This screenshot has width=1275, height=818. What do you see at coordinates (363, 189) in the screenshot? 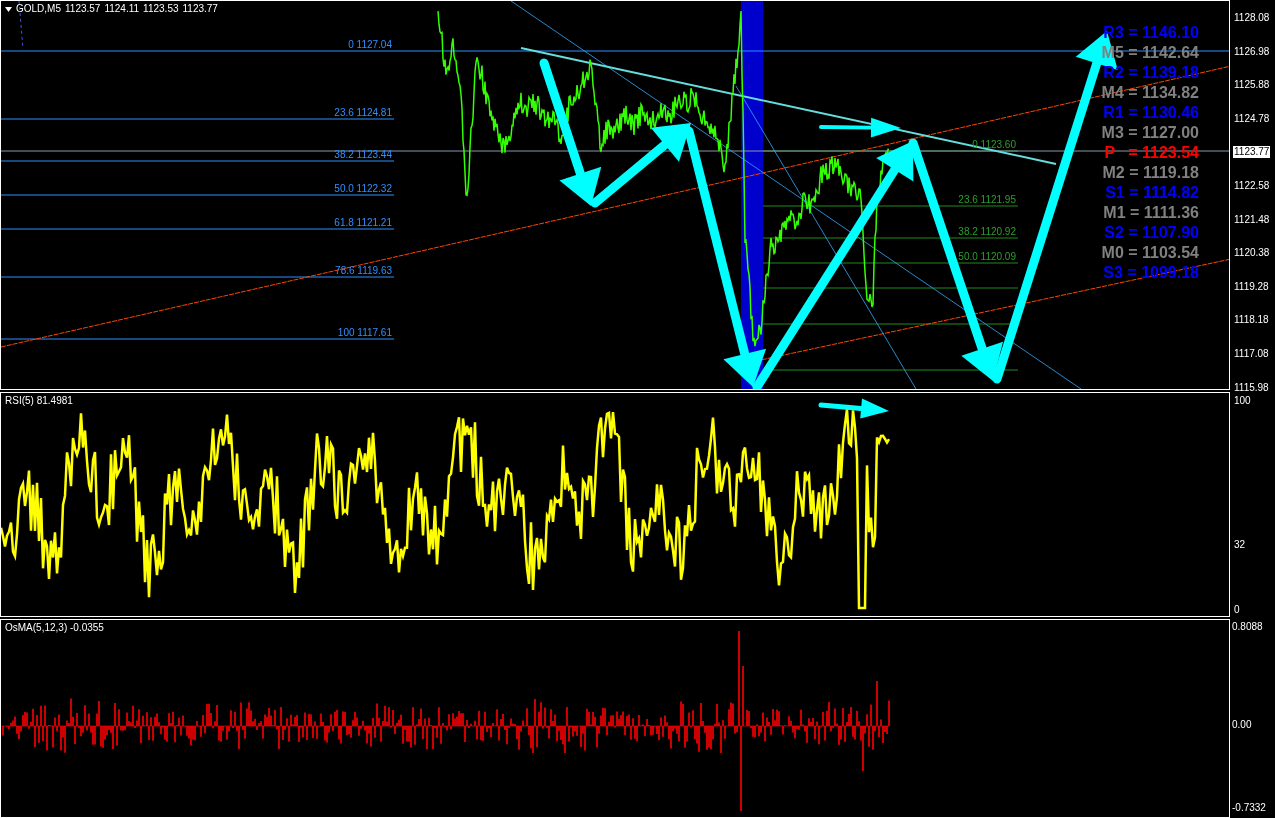
I see `fib-level-label: 50.0 1122.32` at bounding box center [363, 189].